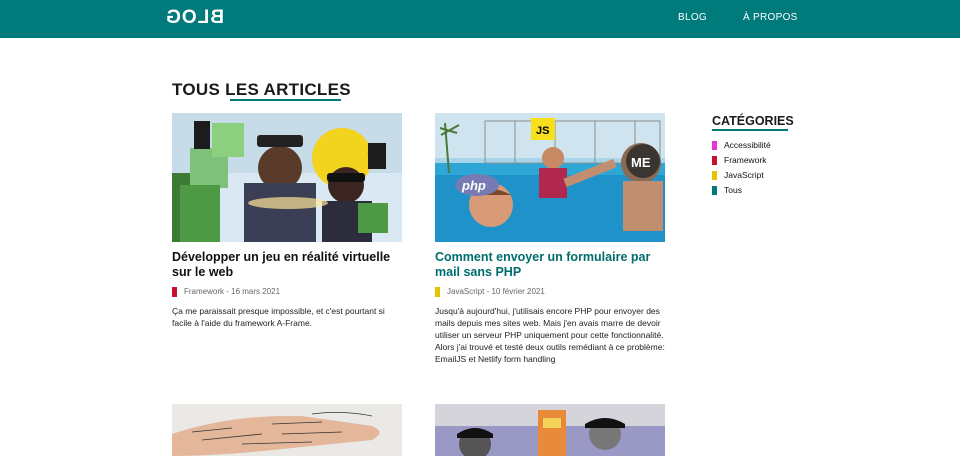  What do you see at coordinates (473, 185) in the screenshot?
I see `php-badge-text: php` at bounding box center [473, 185].